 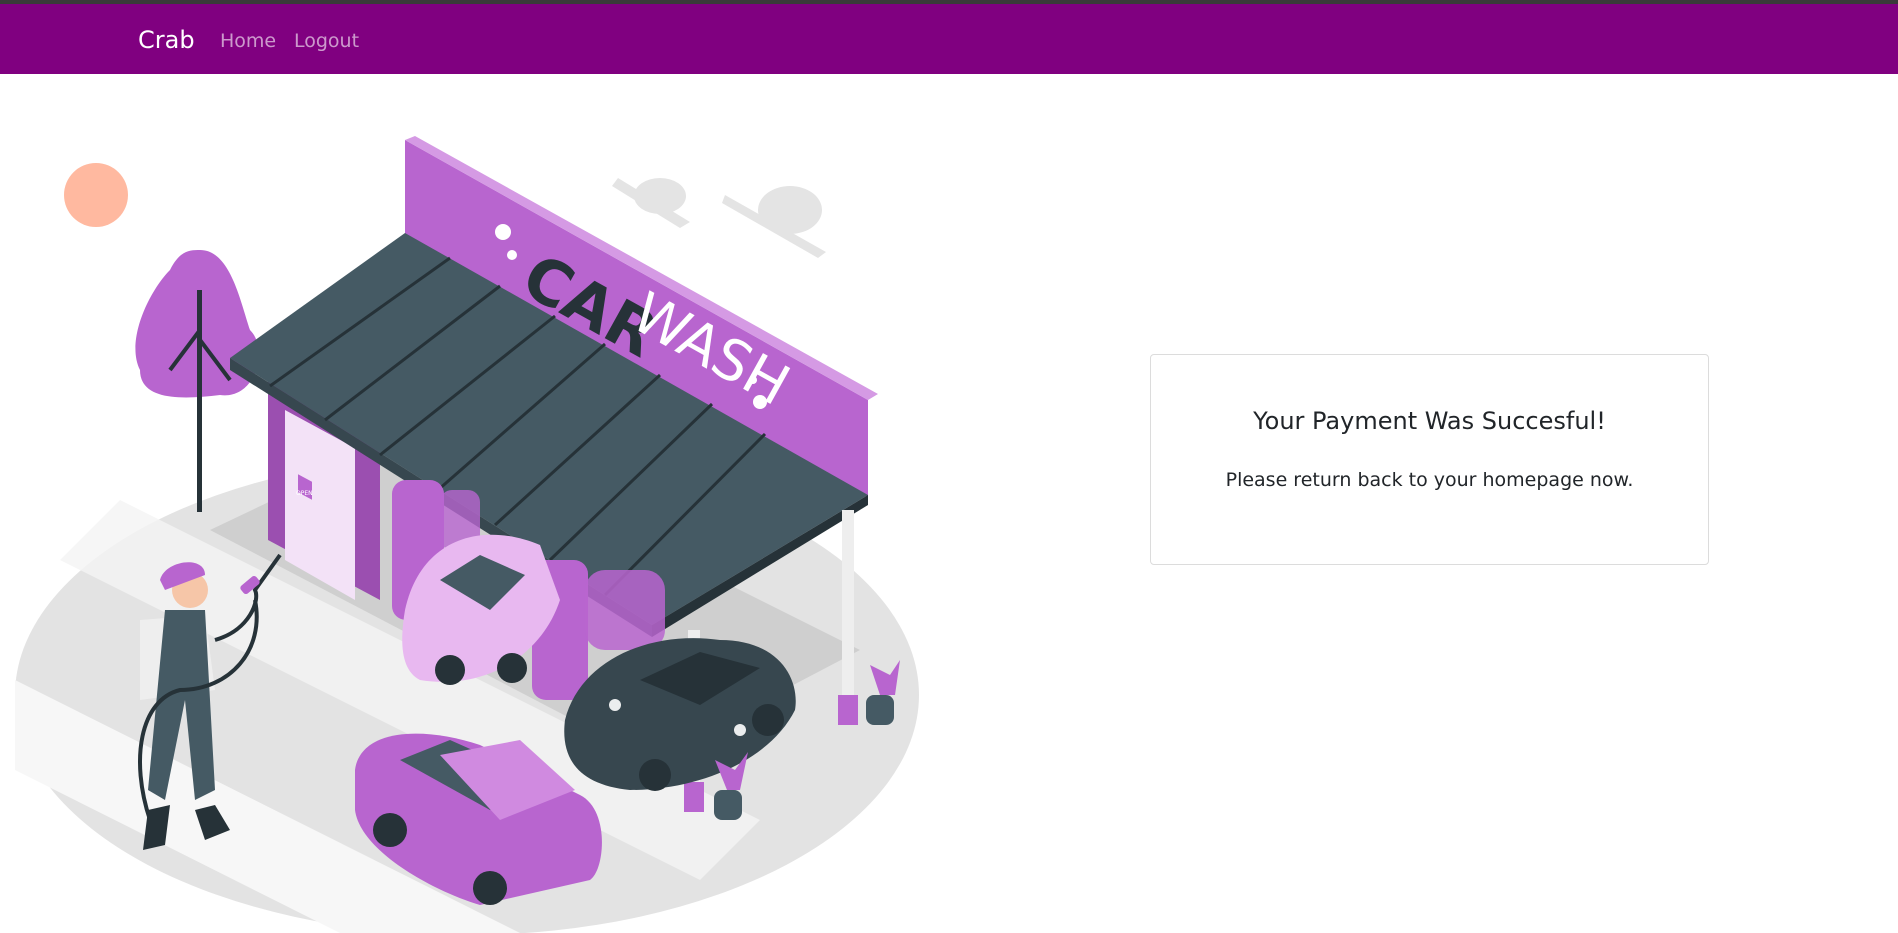 What do you see at coordinates (1429, 421) in the screenshot?
I see `payment-success-title: Your Payment Was Succesful!` at bounding box center [1429, 421].